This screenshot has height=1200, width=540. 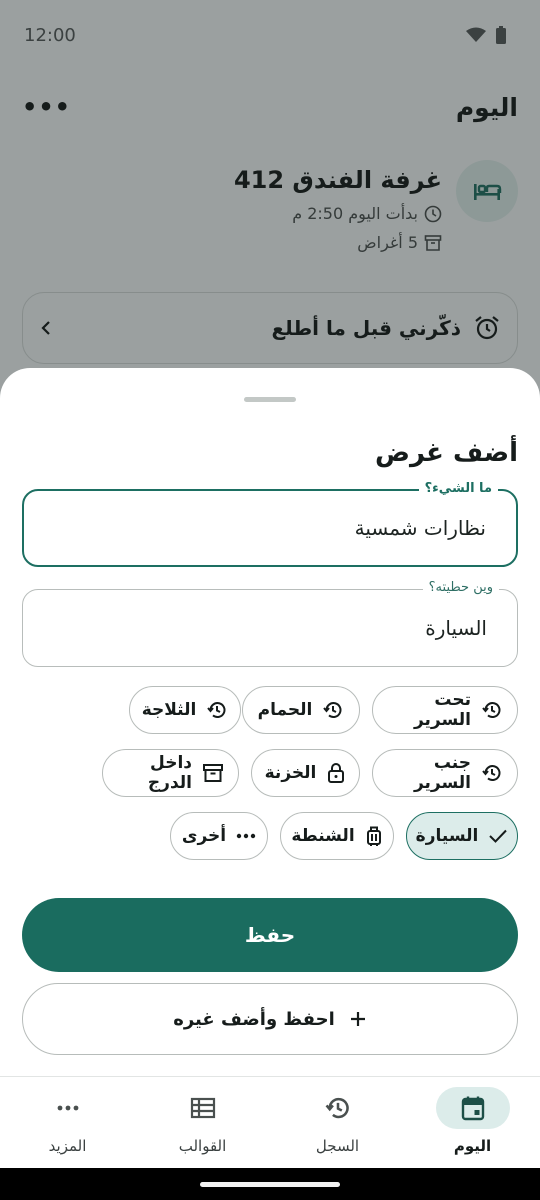 I want to click on clock-icon, so click(x=433, y=213).